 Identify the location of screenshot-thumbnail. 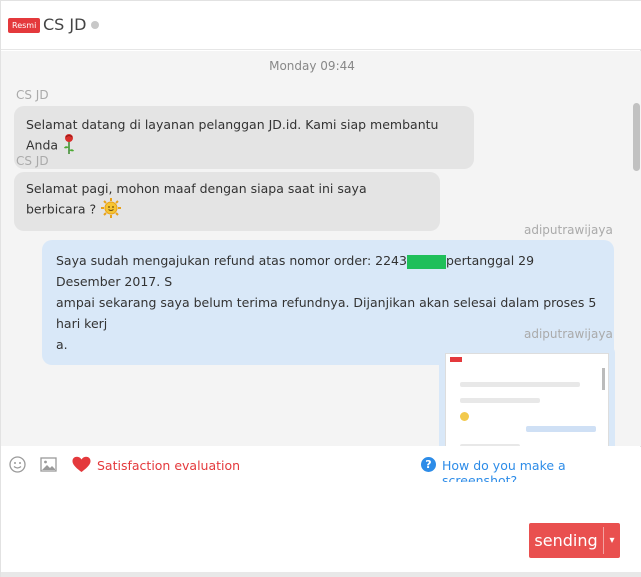
(527, 399).